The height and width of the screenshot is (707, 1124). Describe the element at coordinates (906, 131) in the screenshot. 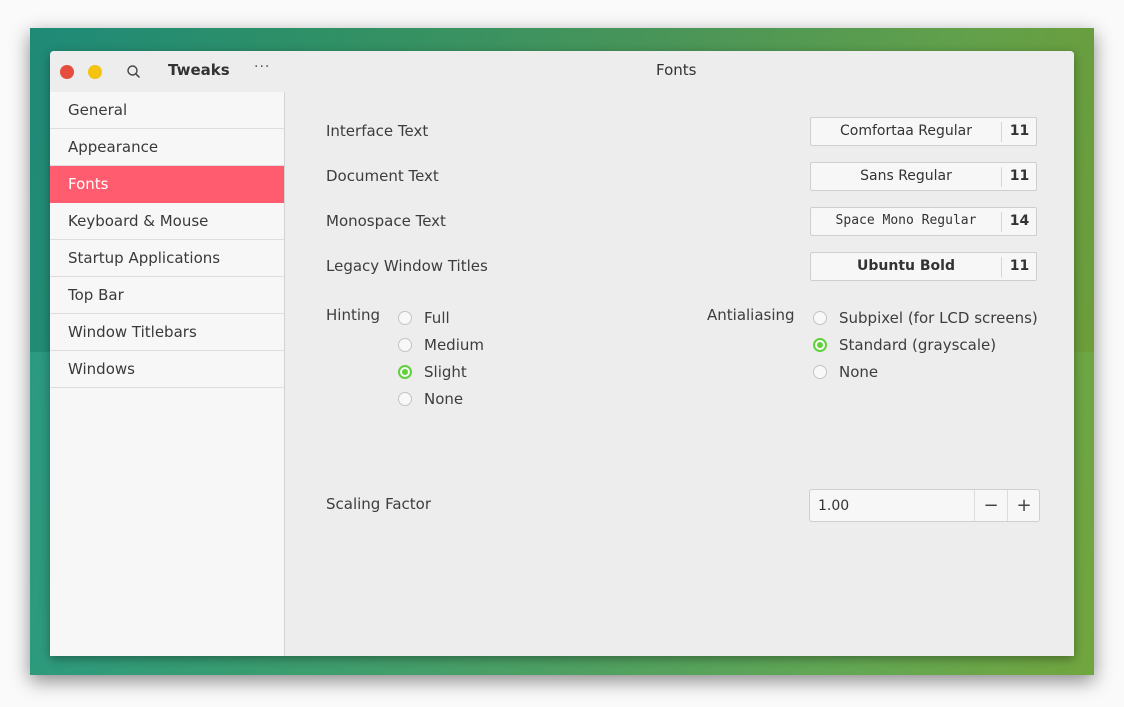

I see `interface-font-name: Comfortaa Regular` at that location.